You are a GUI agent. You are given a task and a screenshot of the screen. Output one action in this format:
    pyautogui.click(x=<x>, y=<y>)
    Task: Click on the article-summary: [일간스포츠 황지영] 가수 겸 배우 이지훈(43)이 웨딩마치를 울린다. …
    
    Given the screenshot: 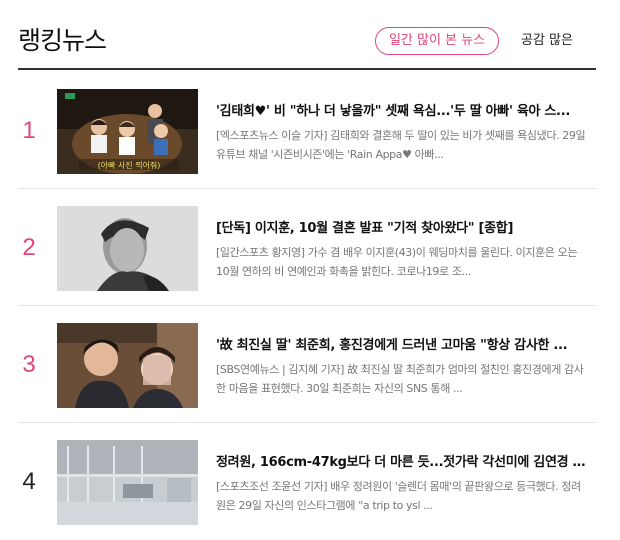 What is the action you would take?
    pyautogui.click(x=397, y=262)
    